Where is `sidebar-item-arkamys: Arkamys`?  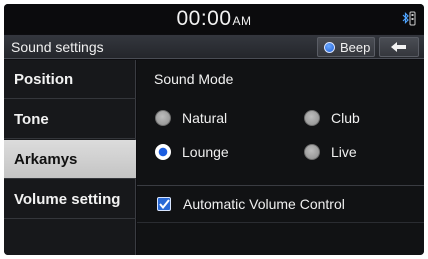 sidebar-item-arkamys: Arkamys is located at coordinates (70, 159).